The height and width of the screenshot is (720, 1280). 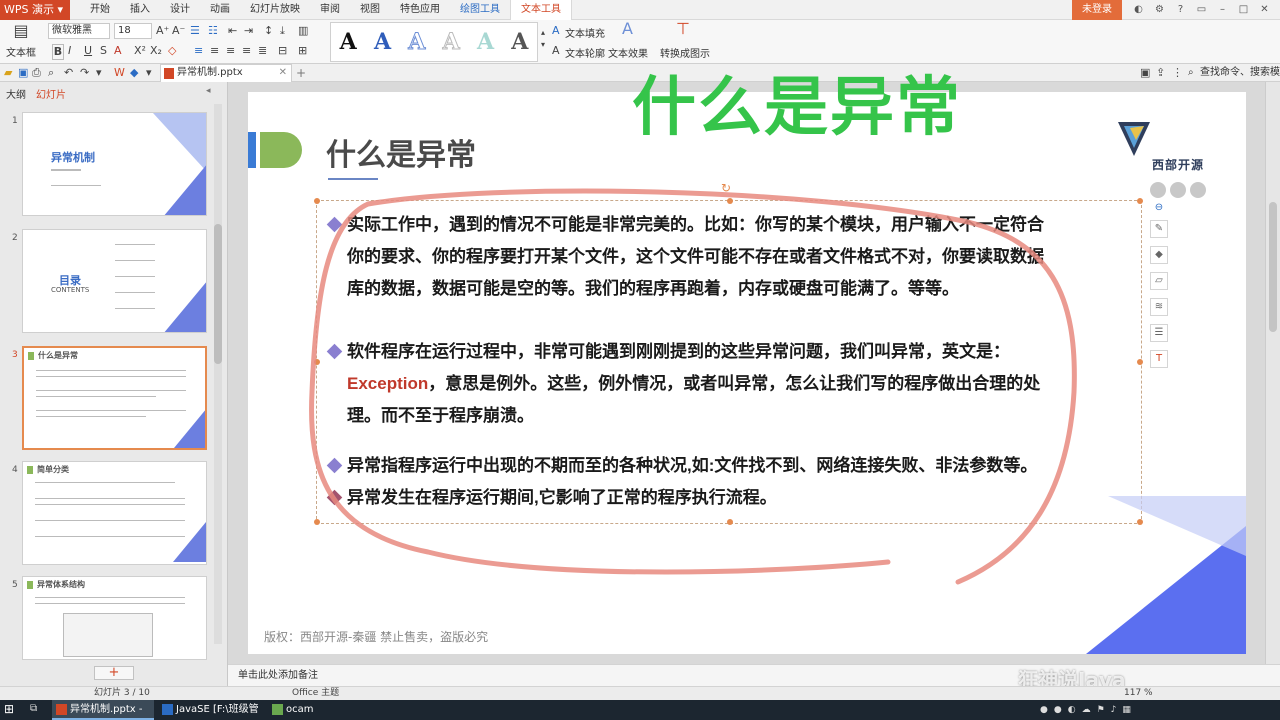 What do you see at coordinates (303, 31) in the screenshot?
I see `columns-icon: ▥` at bounding box center [303, 31].